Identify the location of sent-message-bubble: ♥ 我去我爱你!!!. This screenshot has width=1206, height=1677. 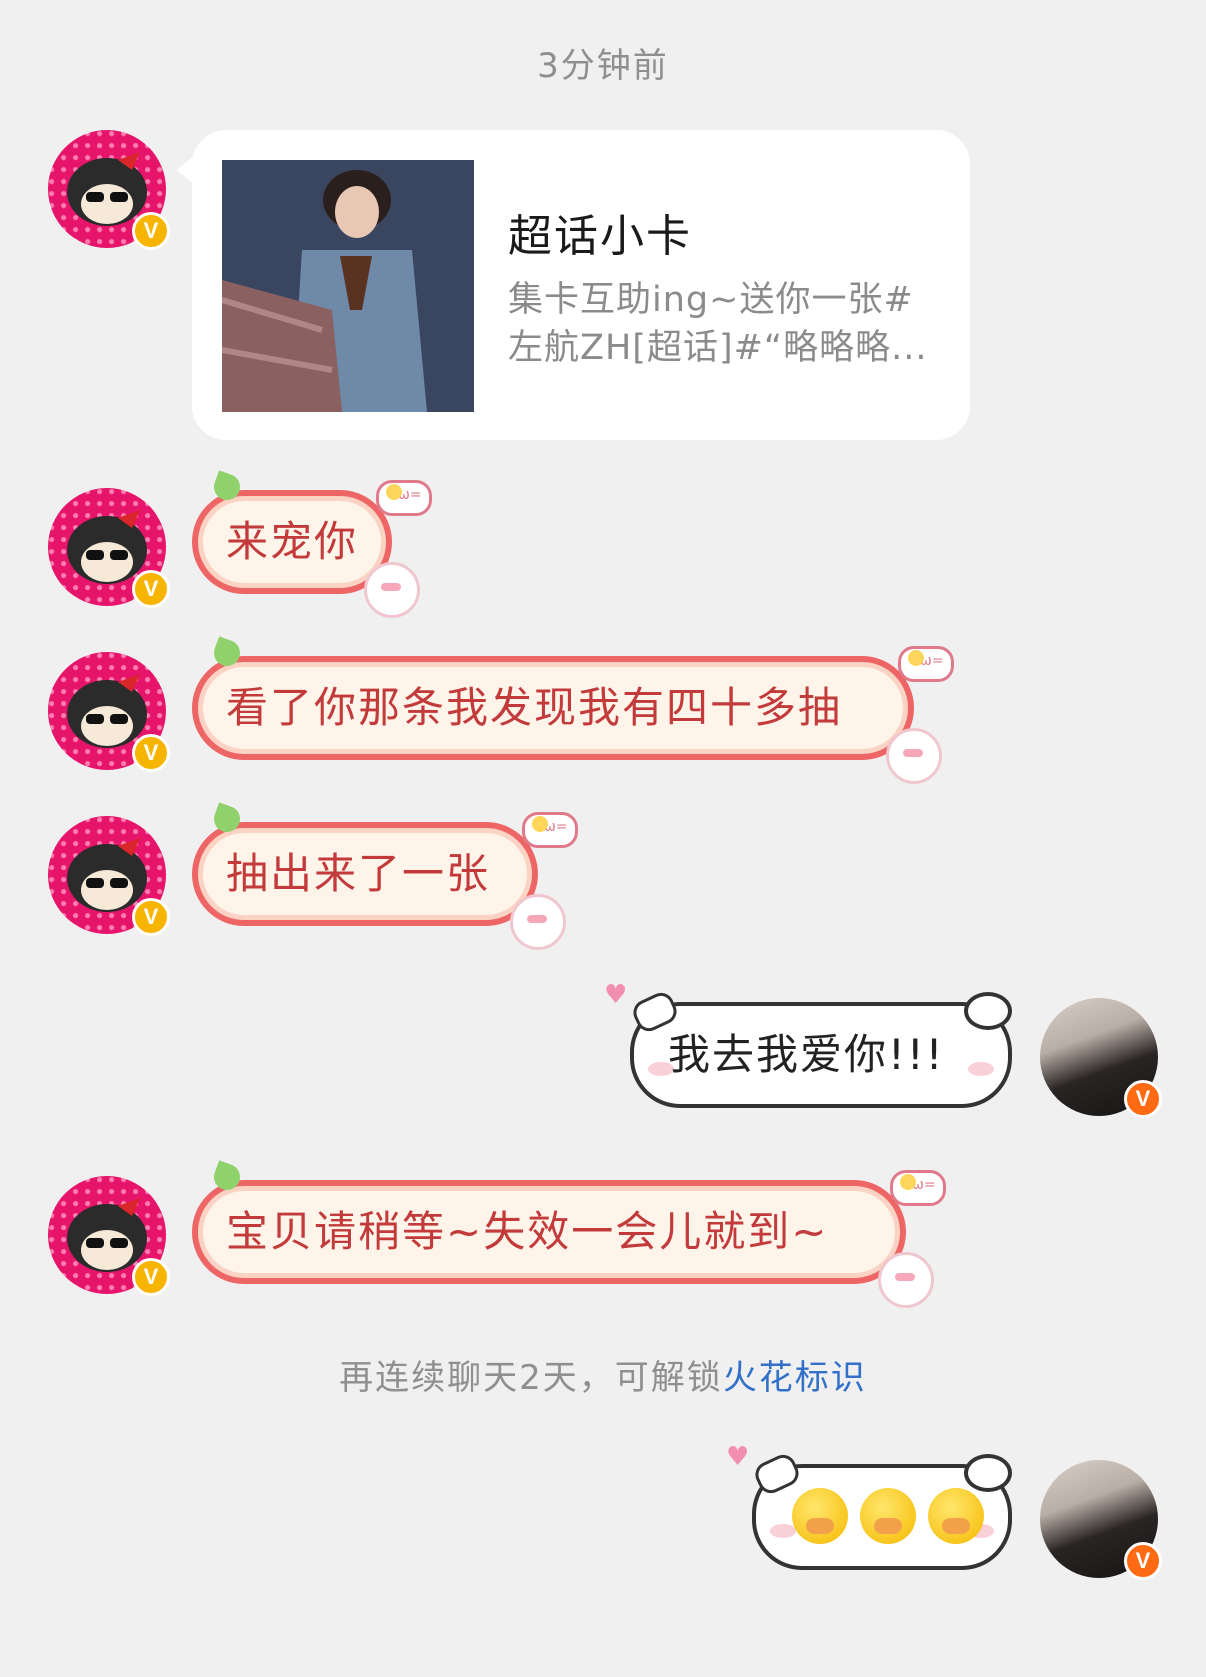
(808, 1045).